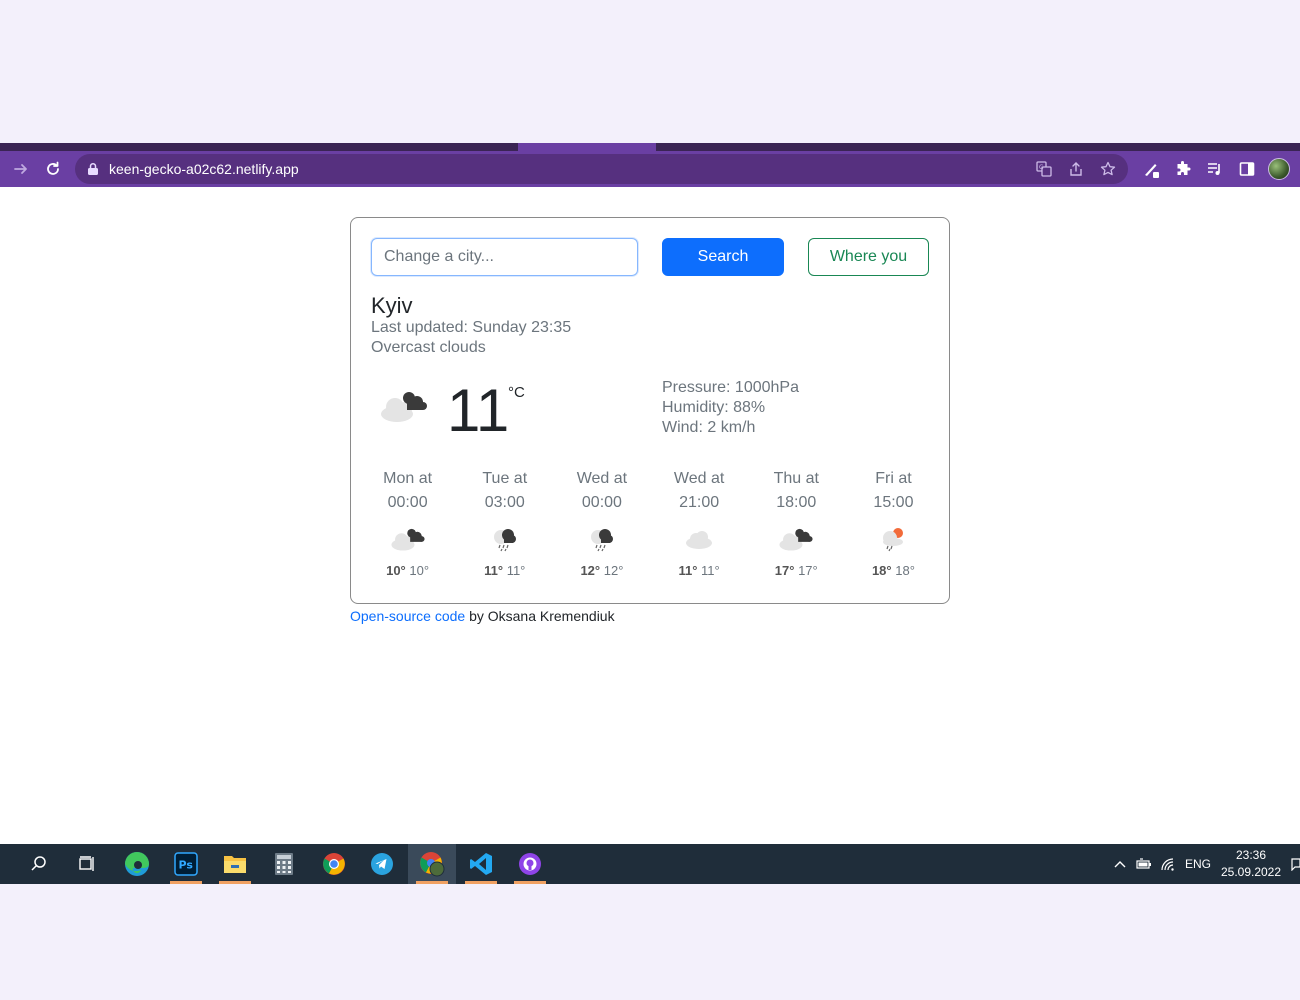 This screenshot has height=1000, width=1300. Describe the element at coordinates (478, 410) in the screenshot. I see `current-temperature: 11` at that location.